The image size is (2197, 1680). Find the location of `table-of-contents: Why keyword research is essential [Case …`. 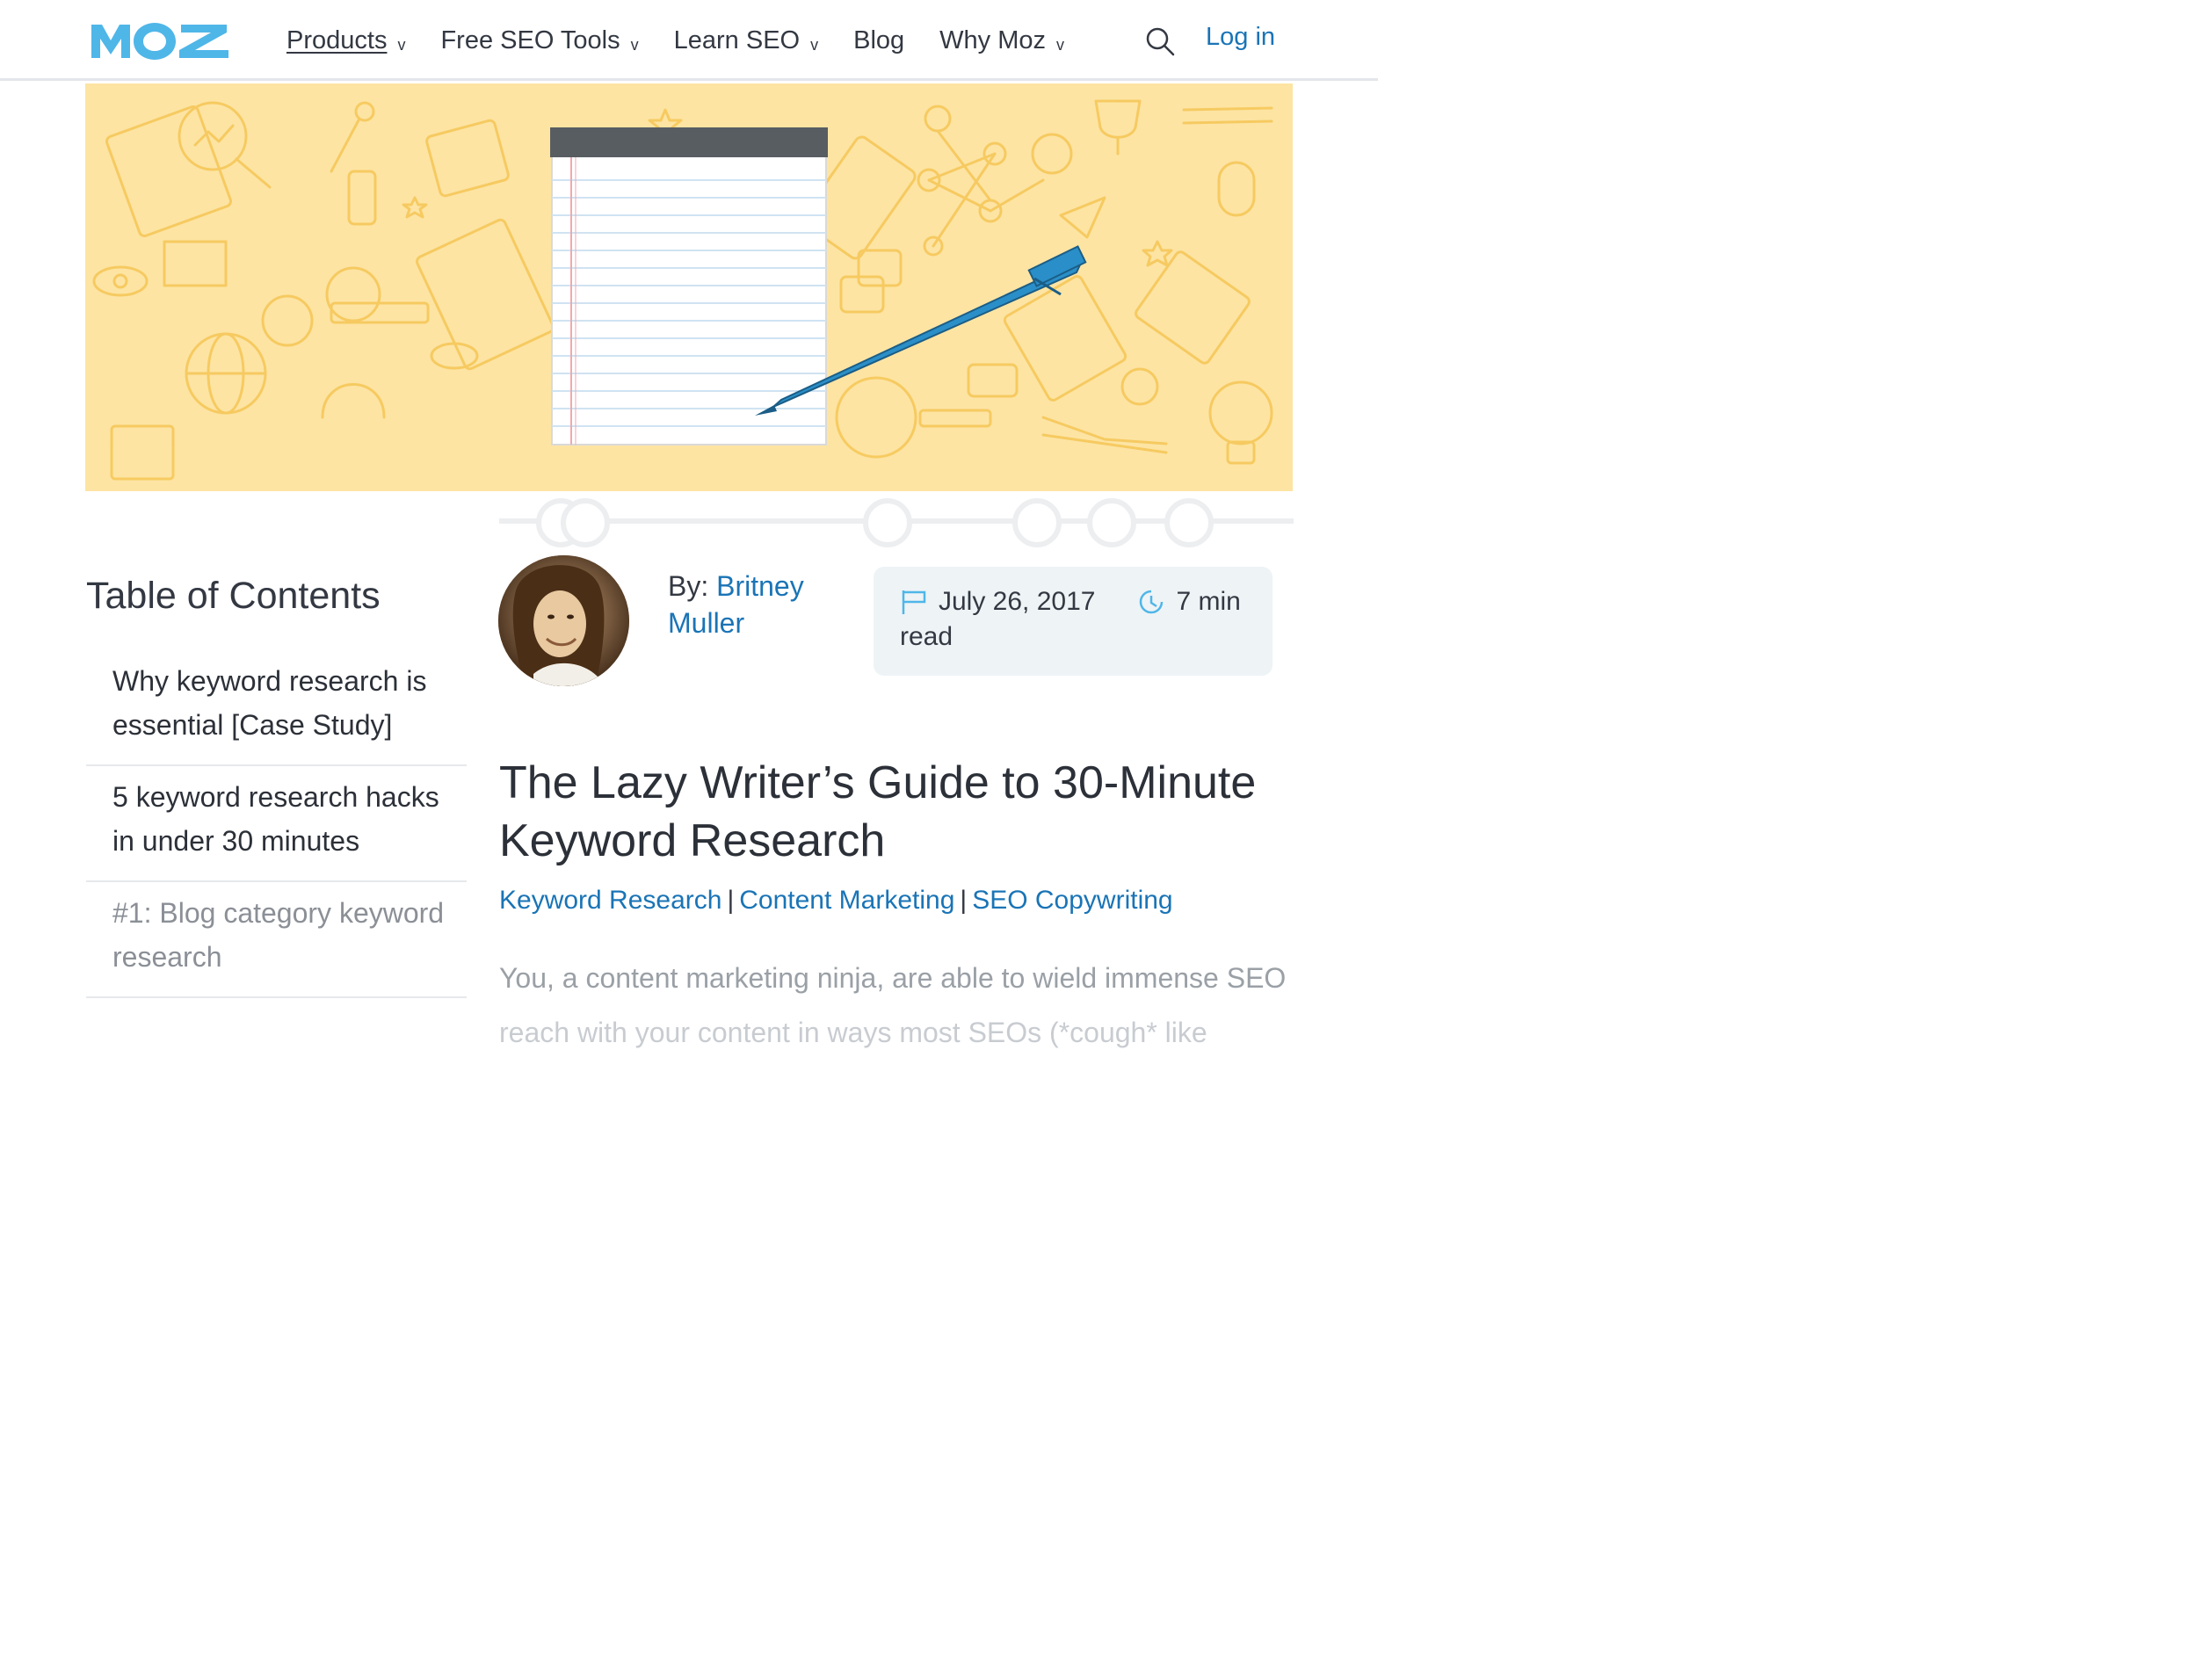

table-of-contents: Why keyword research is essential [Case … is located at coordinates (276, 824).